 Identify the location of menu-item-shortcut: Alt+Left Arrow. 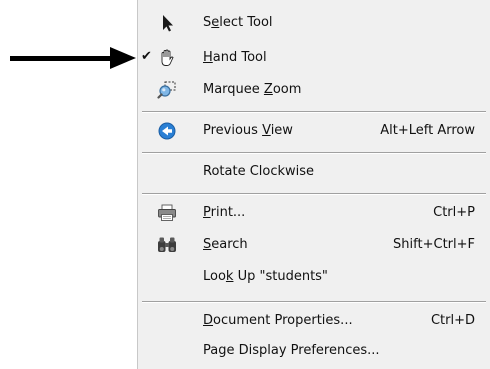
(427, 130).